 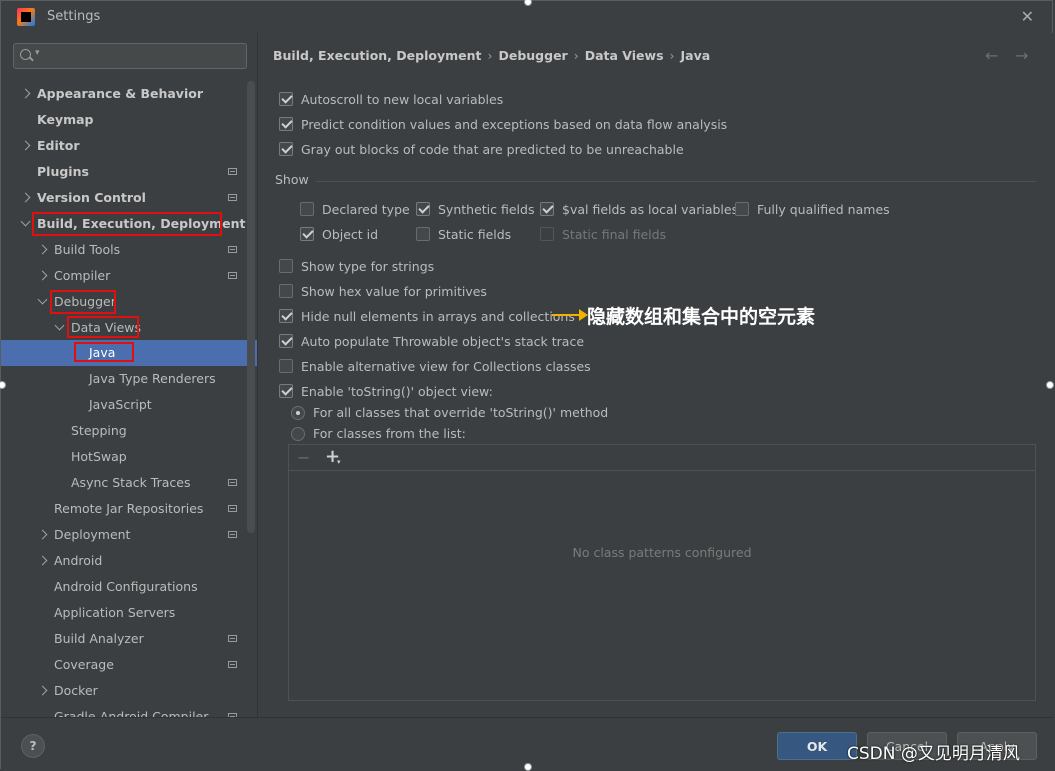 What do you see at coordinates (129, 146) in the screenshot?
I see `sidebar-item-editor: Editor` at bounding box center [129, 146].